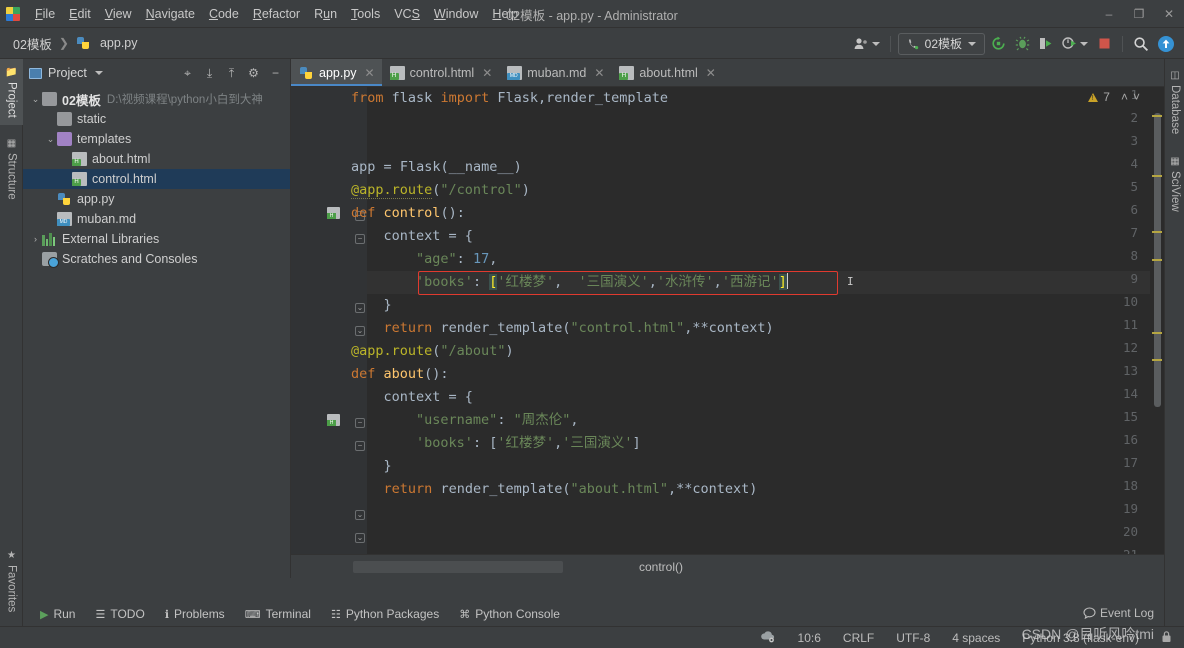 This screenshot has height=648, width=1184. Describe the element at coordinates (325, 14) in the screenshot. I see `menu-run: Run` at that location.